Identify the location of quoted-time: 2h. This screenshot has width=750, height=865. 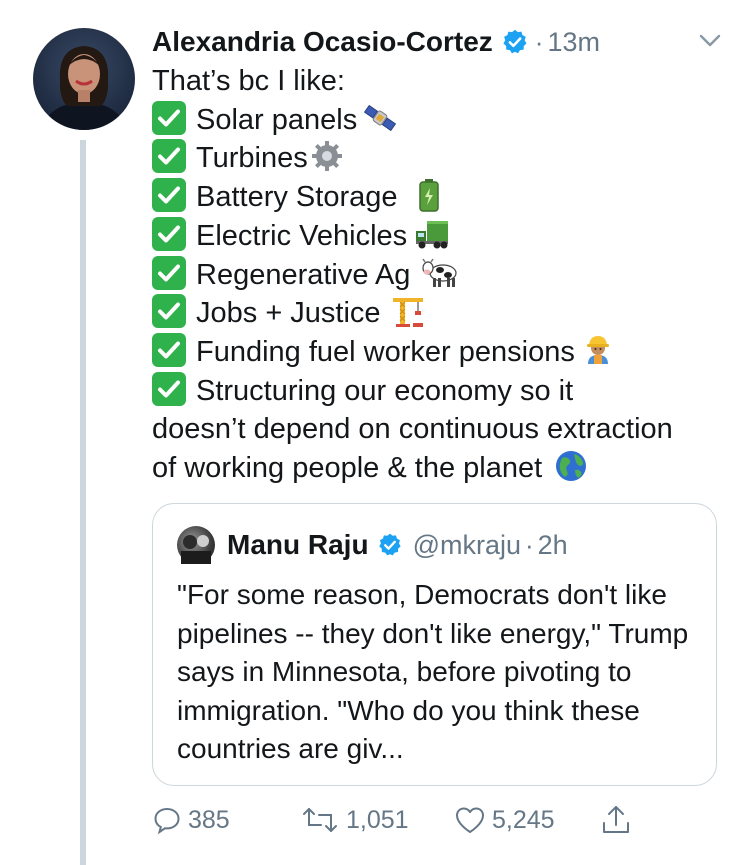
(553, 545).